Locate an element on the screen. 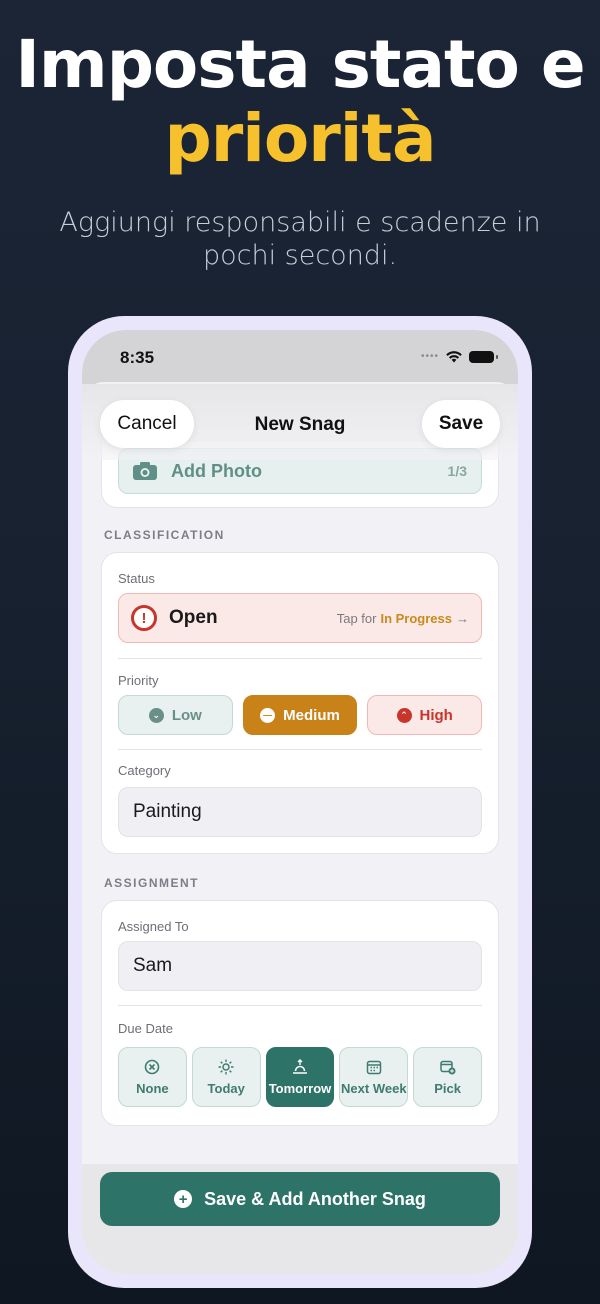 Image resolution: width=600 pixels, height=1304 pixels. assigned-to-label: Assigned To is located at coordinates (153, 926).